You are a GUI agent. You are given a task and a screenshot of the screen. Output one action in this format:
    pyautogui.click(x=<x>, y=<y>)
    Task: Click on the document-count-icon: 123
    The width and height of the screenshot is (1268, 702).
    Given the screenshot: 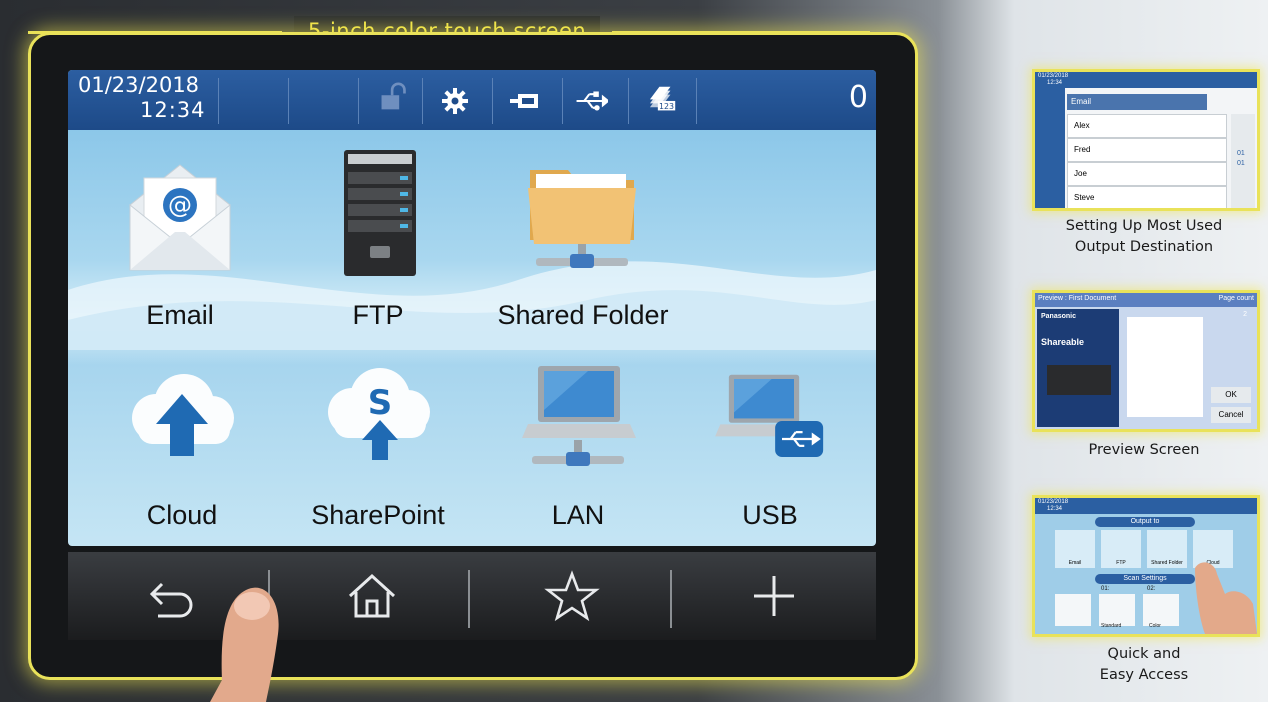 What is the action you would take?
    pyautogui.click(x=662, y=98)
    